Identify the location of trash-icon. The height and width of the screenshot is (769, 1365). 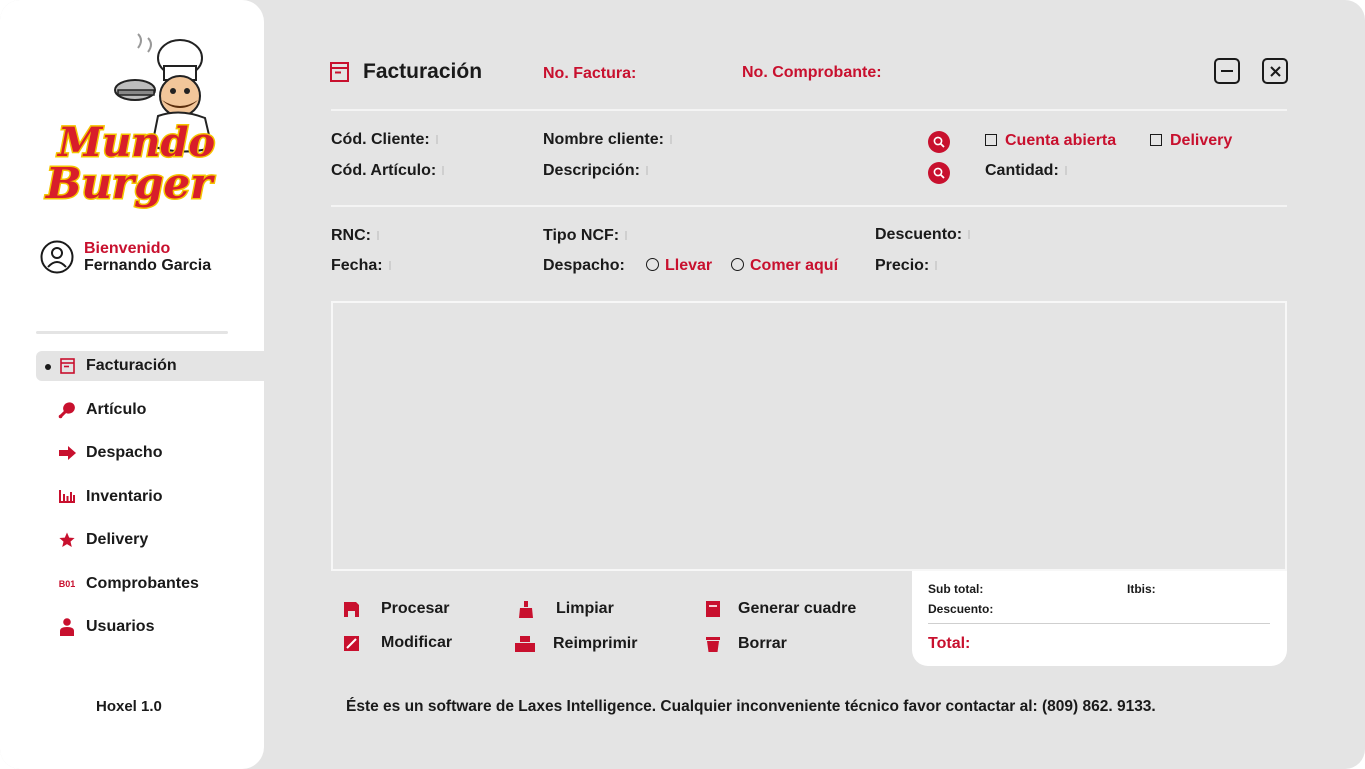
(713, 644).